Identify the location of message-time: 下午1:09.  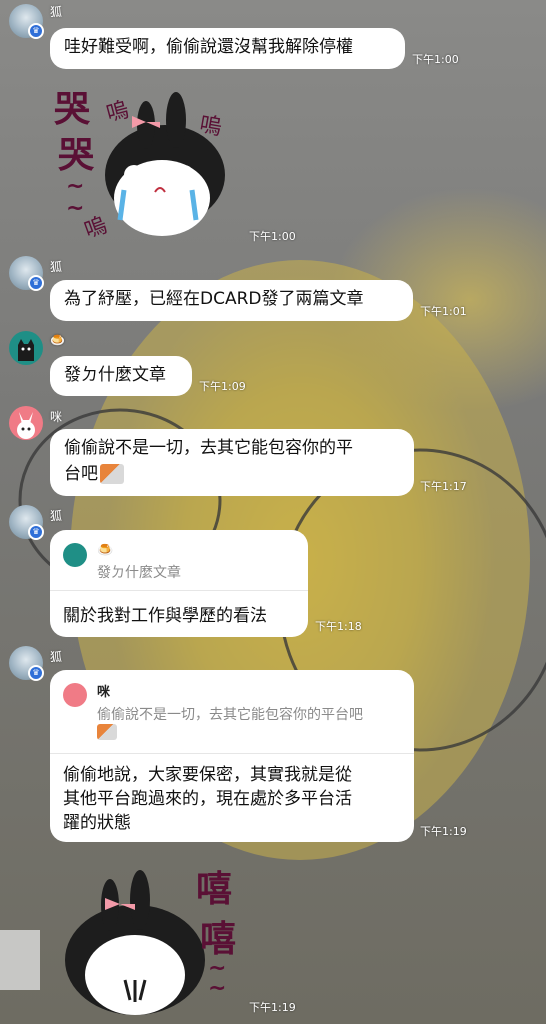
(222, 386).